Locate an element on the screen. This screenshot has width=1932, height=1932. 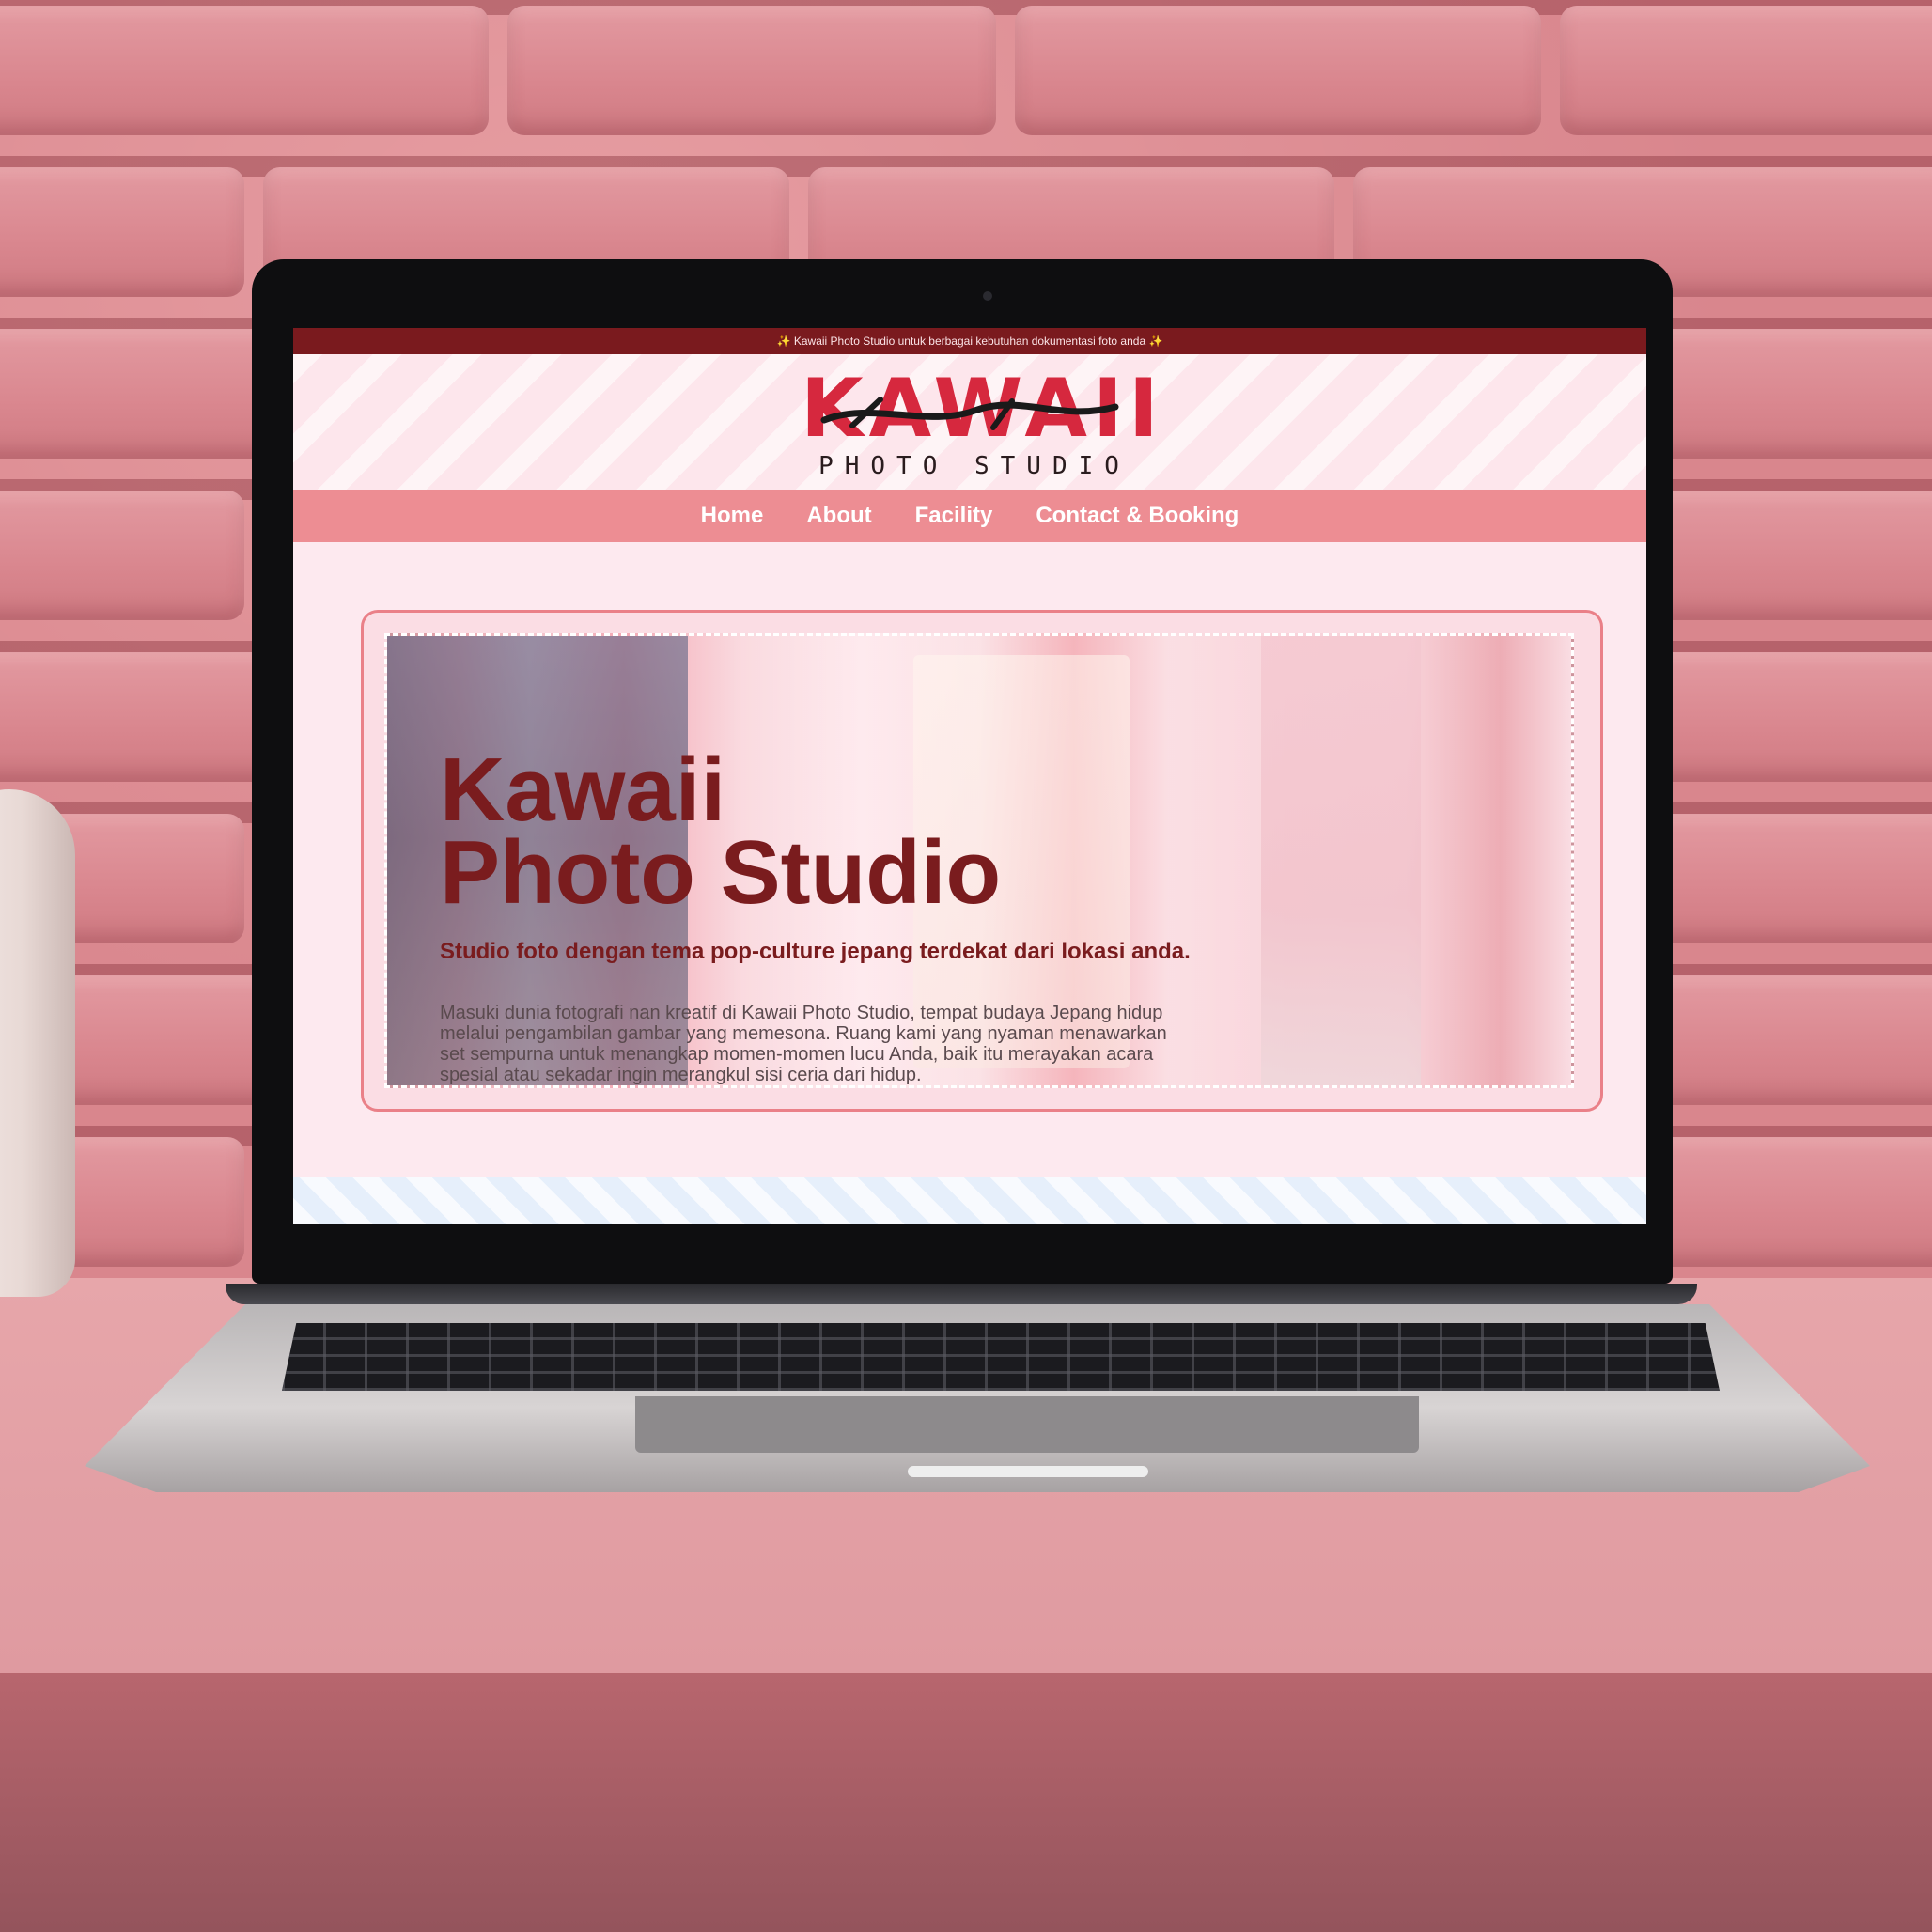
site-logo-subtitle: PHOTO STUDIO is located at coordinates (974, 466).